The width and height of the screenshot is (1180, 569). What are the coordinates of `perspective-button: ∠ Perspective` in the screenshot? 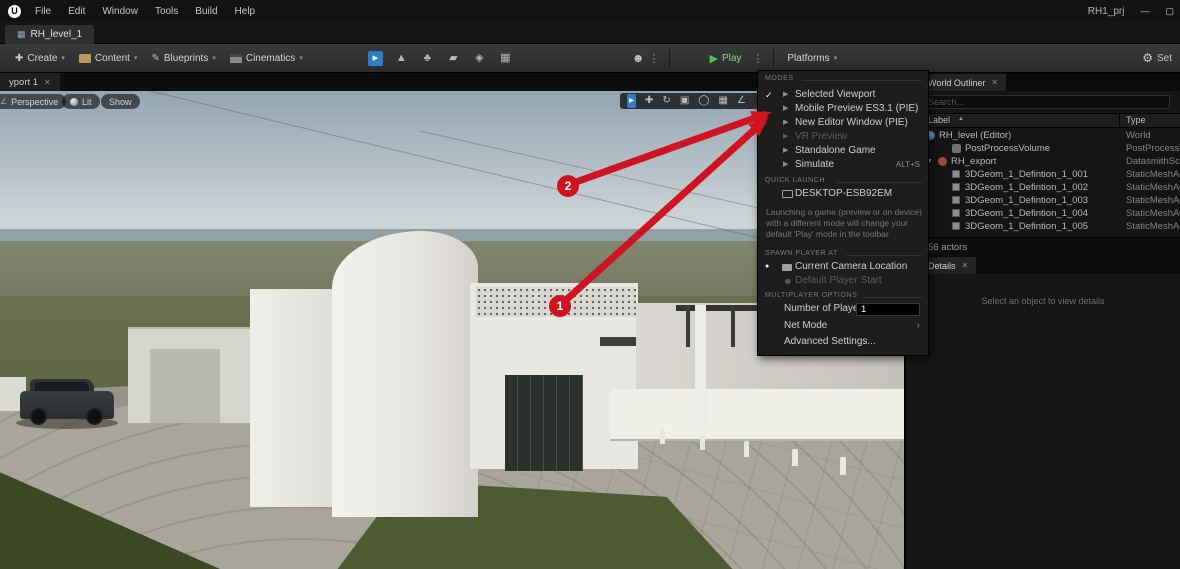 It's located at (33, 101).